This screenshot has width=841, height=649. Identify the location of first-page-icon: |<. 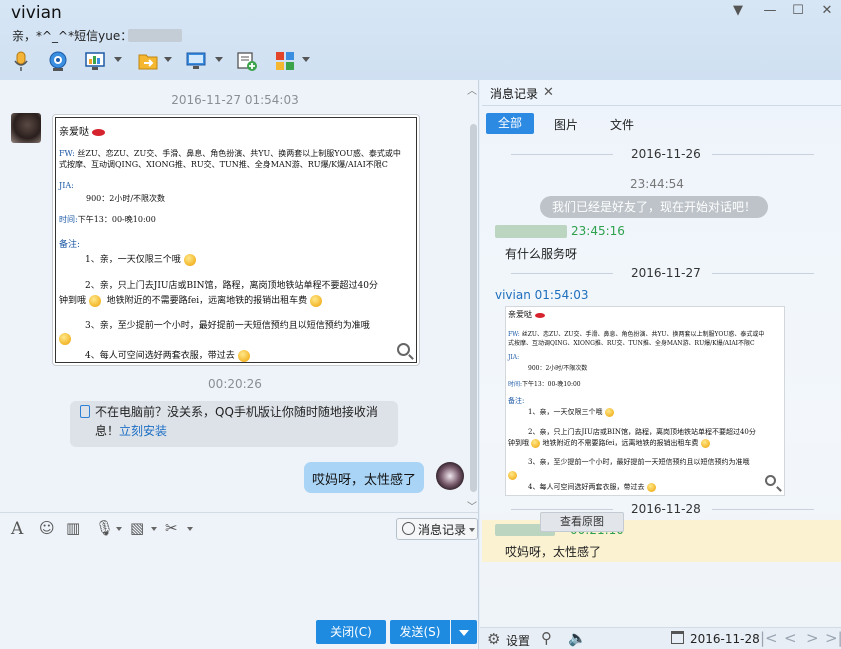
(769, 638).